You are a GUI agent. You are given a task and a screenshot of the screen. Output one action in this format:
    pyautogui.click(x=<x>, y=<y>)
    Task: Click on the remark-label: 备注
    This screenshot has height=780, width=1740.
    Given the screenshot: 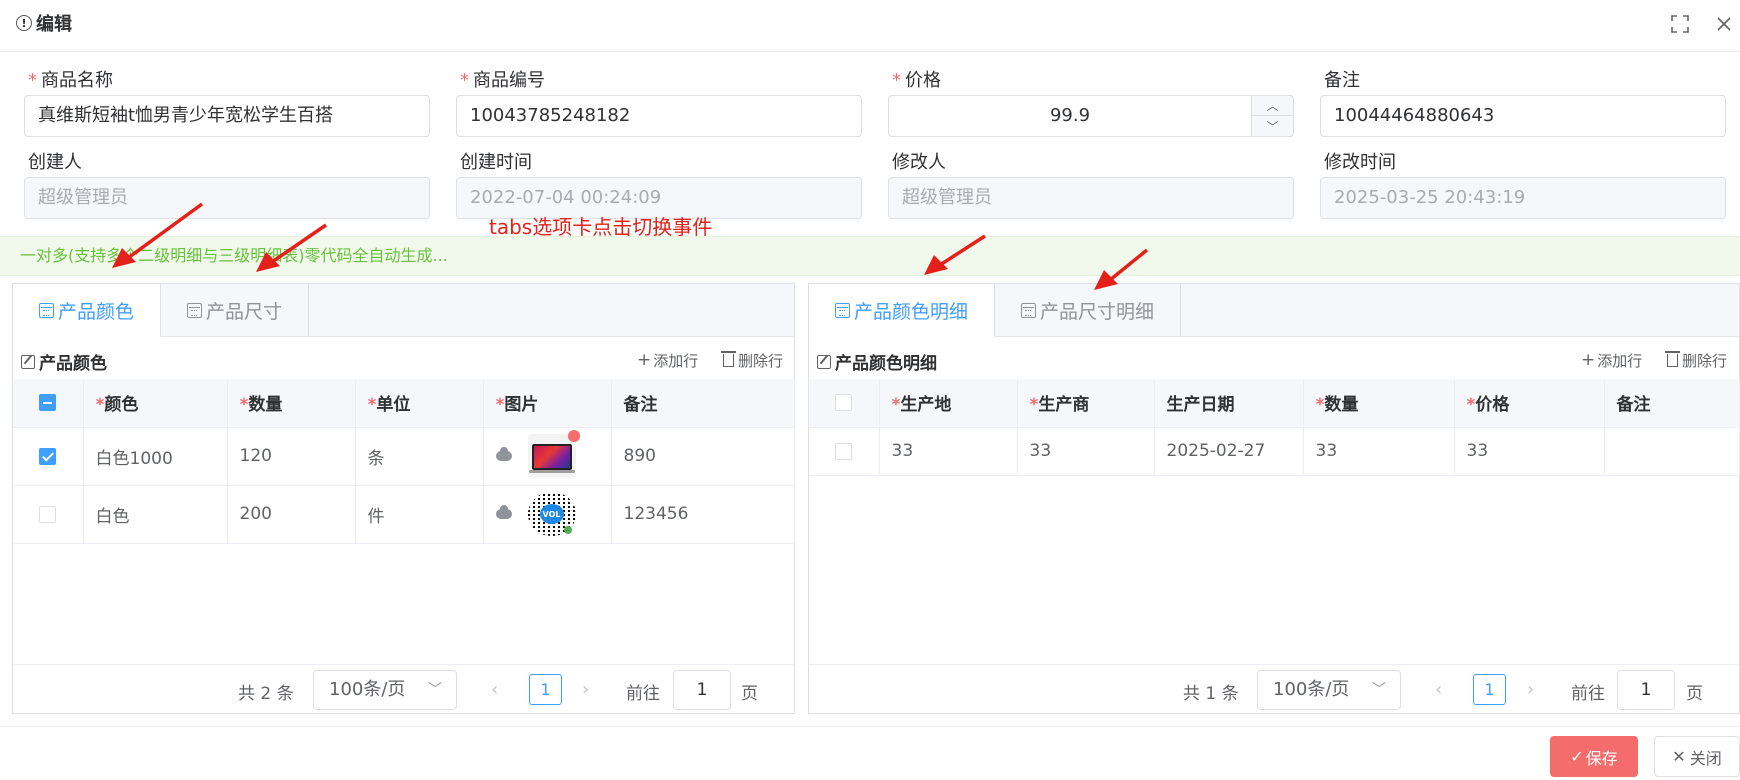 What is the action you would take?
    pyautogui.click(x=1342, y=80)
    